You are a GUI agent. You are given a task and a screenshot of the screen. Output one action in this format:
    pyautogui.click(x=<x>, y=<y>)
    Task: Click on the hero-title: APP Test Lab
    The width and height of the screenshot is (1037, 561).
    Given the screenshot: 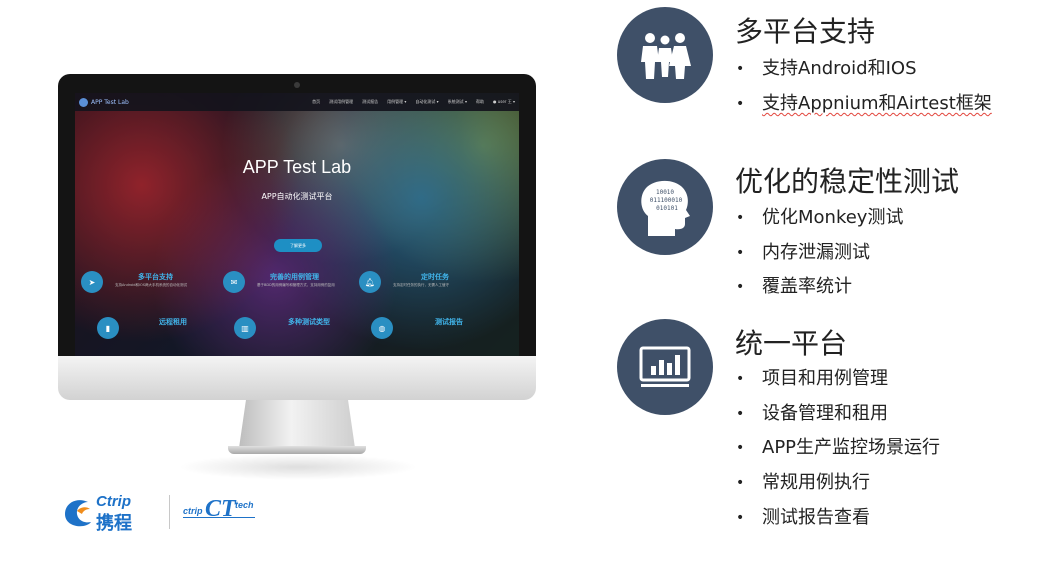 What is the action you would take?
    pyautogui.click(x=297, y=167)
    